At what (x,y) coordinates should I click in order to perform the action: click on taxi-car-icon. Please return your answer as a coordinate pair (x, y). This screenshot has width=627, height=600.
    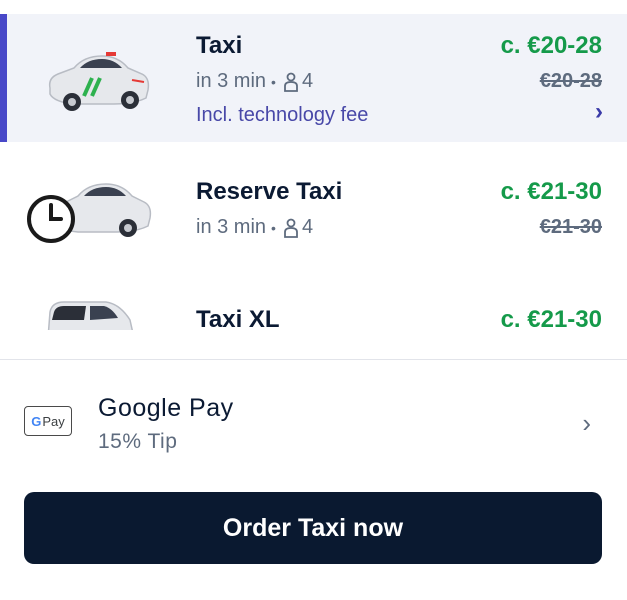
    Looking at the image, I should click on (99, 81).